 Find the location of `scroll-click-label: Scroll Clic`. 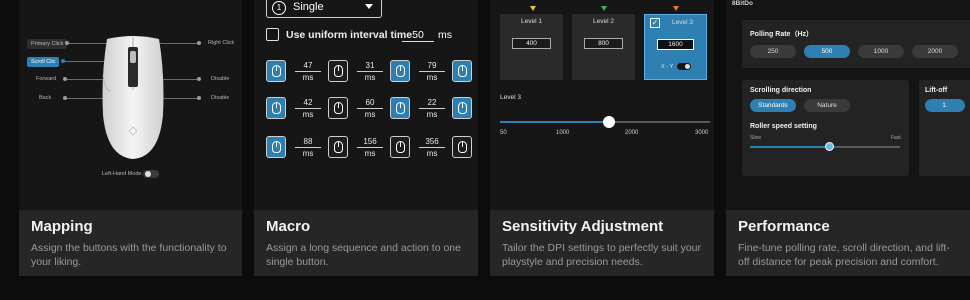

scroll-click-label: Scroll Clic is located at coordinates (43, 62).